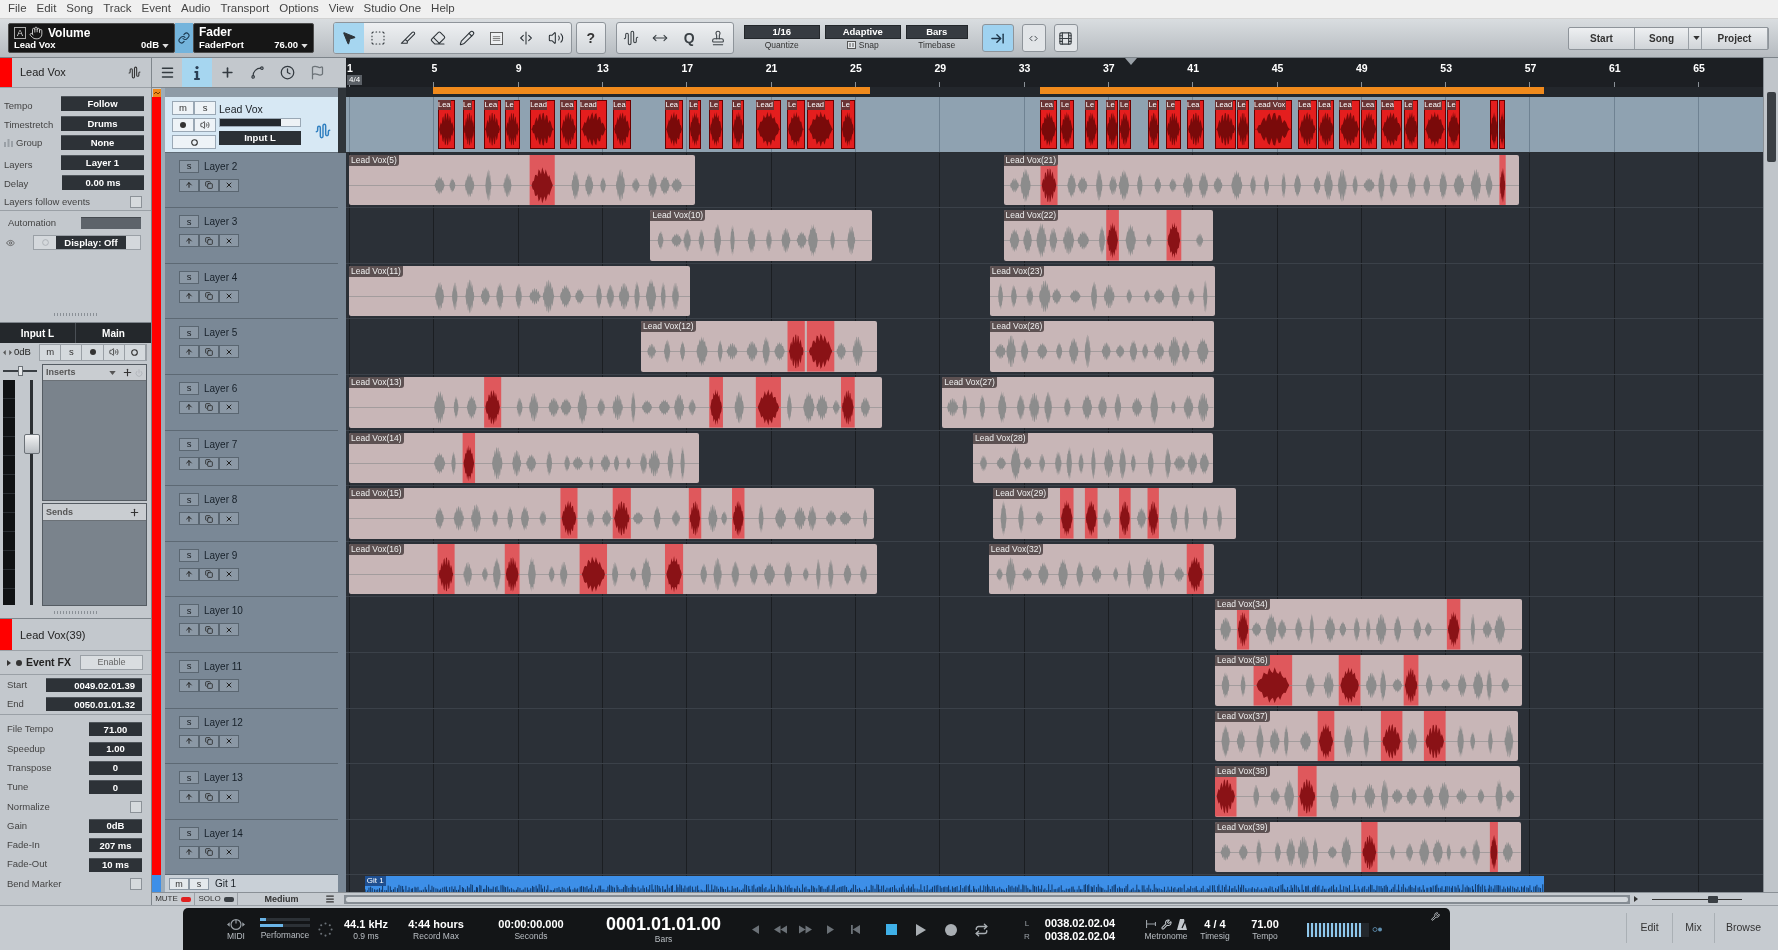 The height and width of the screenshot is (950, 1778). Describe the element at coordinates (611, 513) in the screenshot. I see `audio-clip: Lead Vox(15)` at that location.